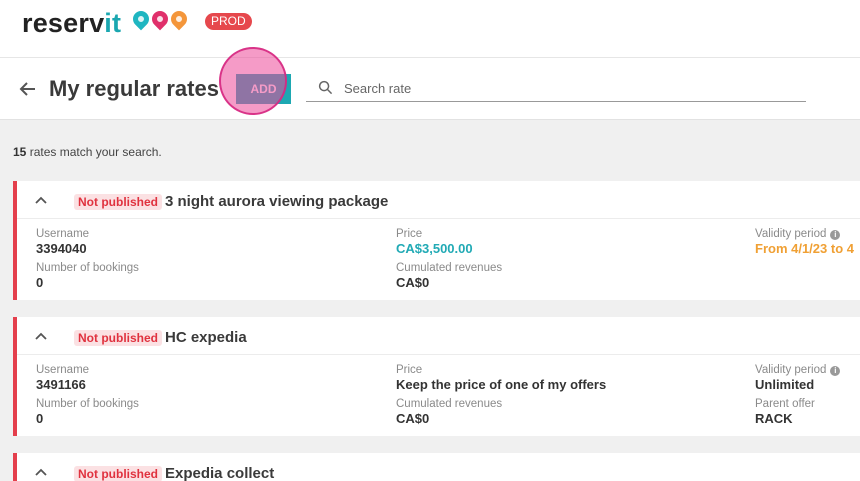 The height and width of the screenshot is (481, 860). Describe the element at coordinates (134, 88) in the screenshot. I see `page-title: My regular rates` at that location.